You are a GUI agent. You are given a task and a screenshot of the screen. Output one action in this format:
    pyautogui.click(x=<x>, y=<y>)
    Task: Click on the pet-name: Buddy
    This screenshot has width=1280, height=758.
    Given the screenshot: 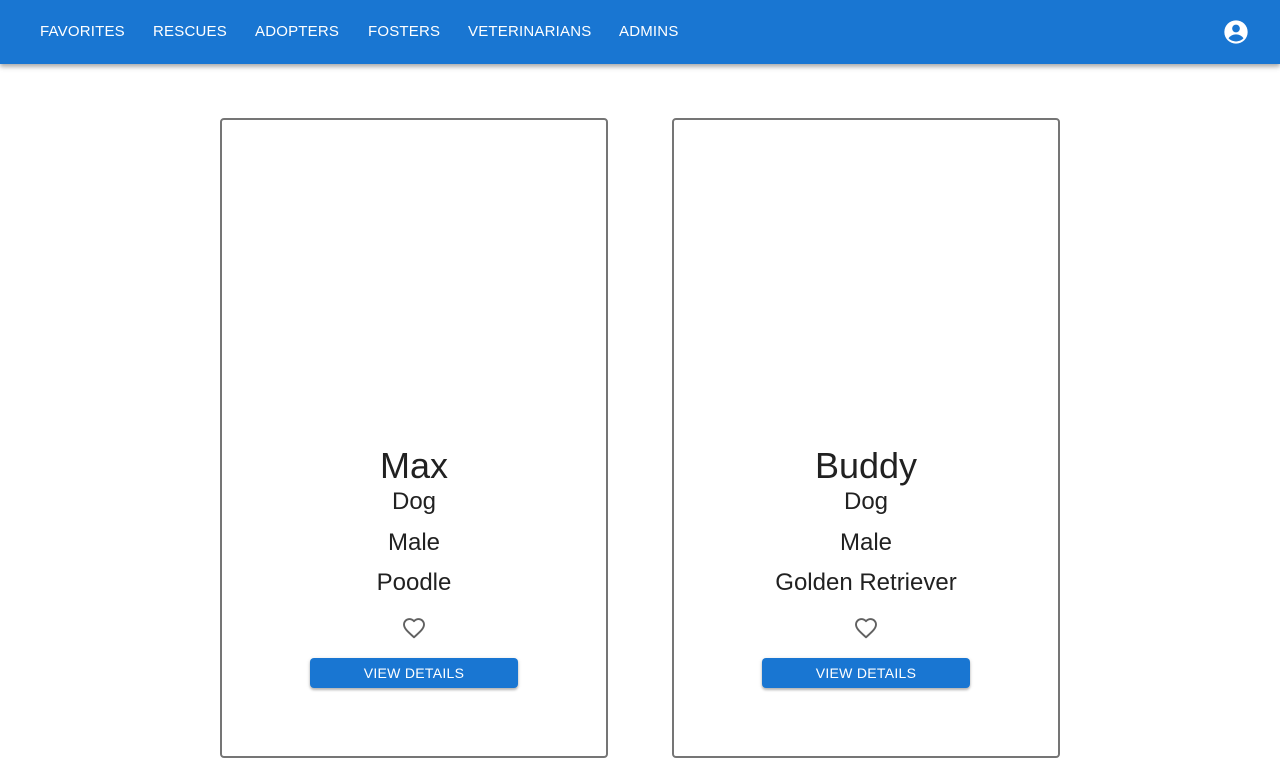 What is the action you would take?
    pyautogui.click(x=866, y=465)
    